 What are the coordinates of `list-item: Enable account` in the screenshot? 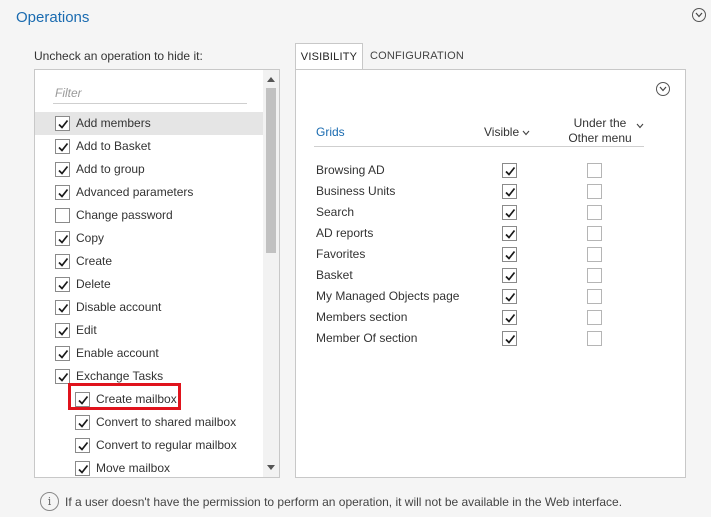 It's located at (150, 353).